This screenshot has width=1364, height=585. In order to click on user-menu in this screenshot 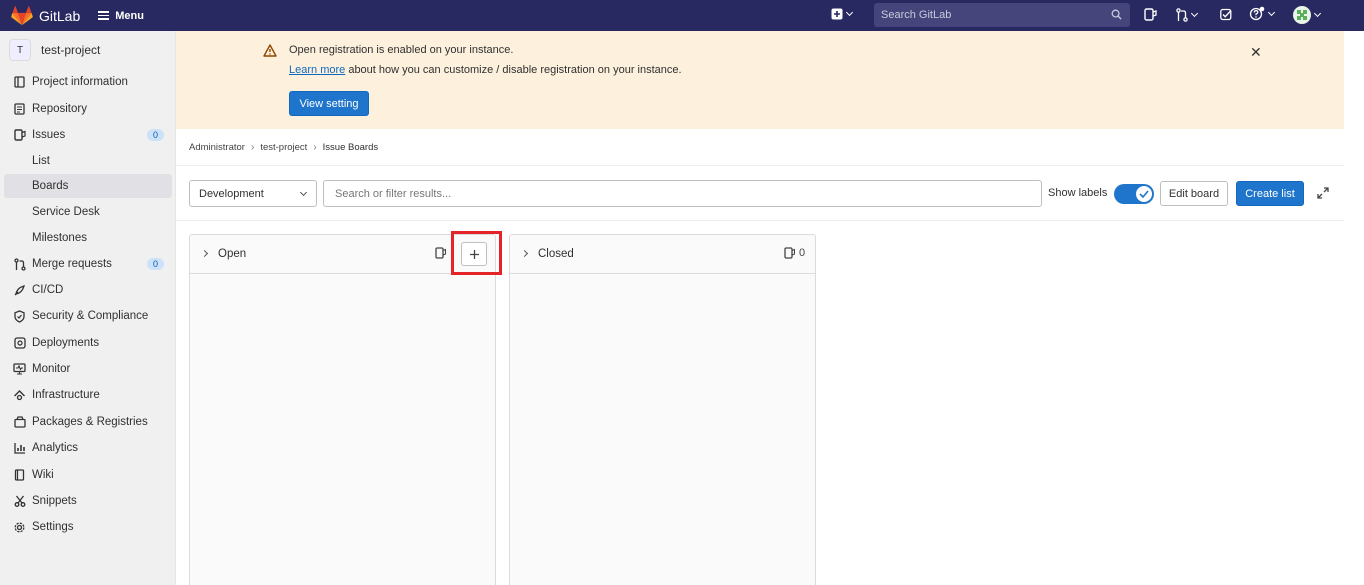, I will do `click(1307, 15)`.